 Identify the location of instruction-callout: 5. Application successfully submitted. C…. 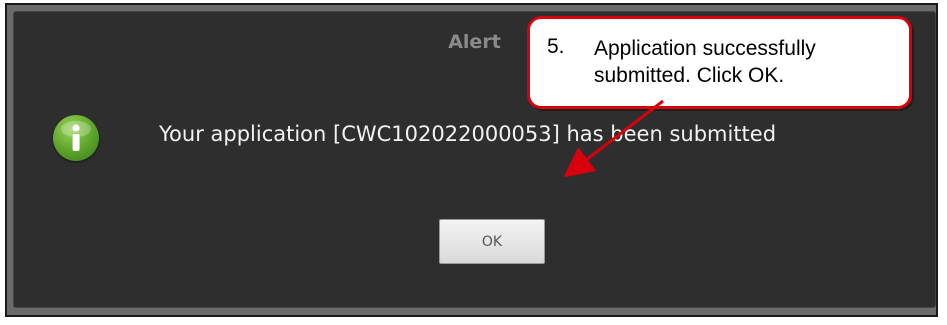
(719, 62).